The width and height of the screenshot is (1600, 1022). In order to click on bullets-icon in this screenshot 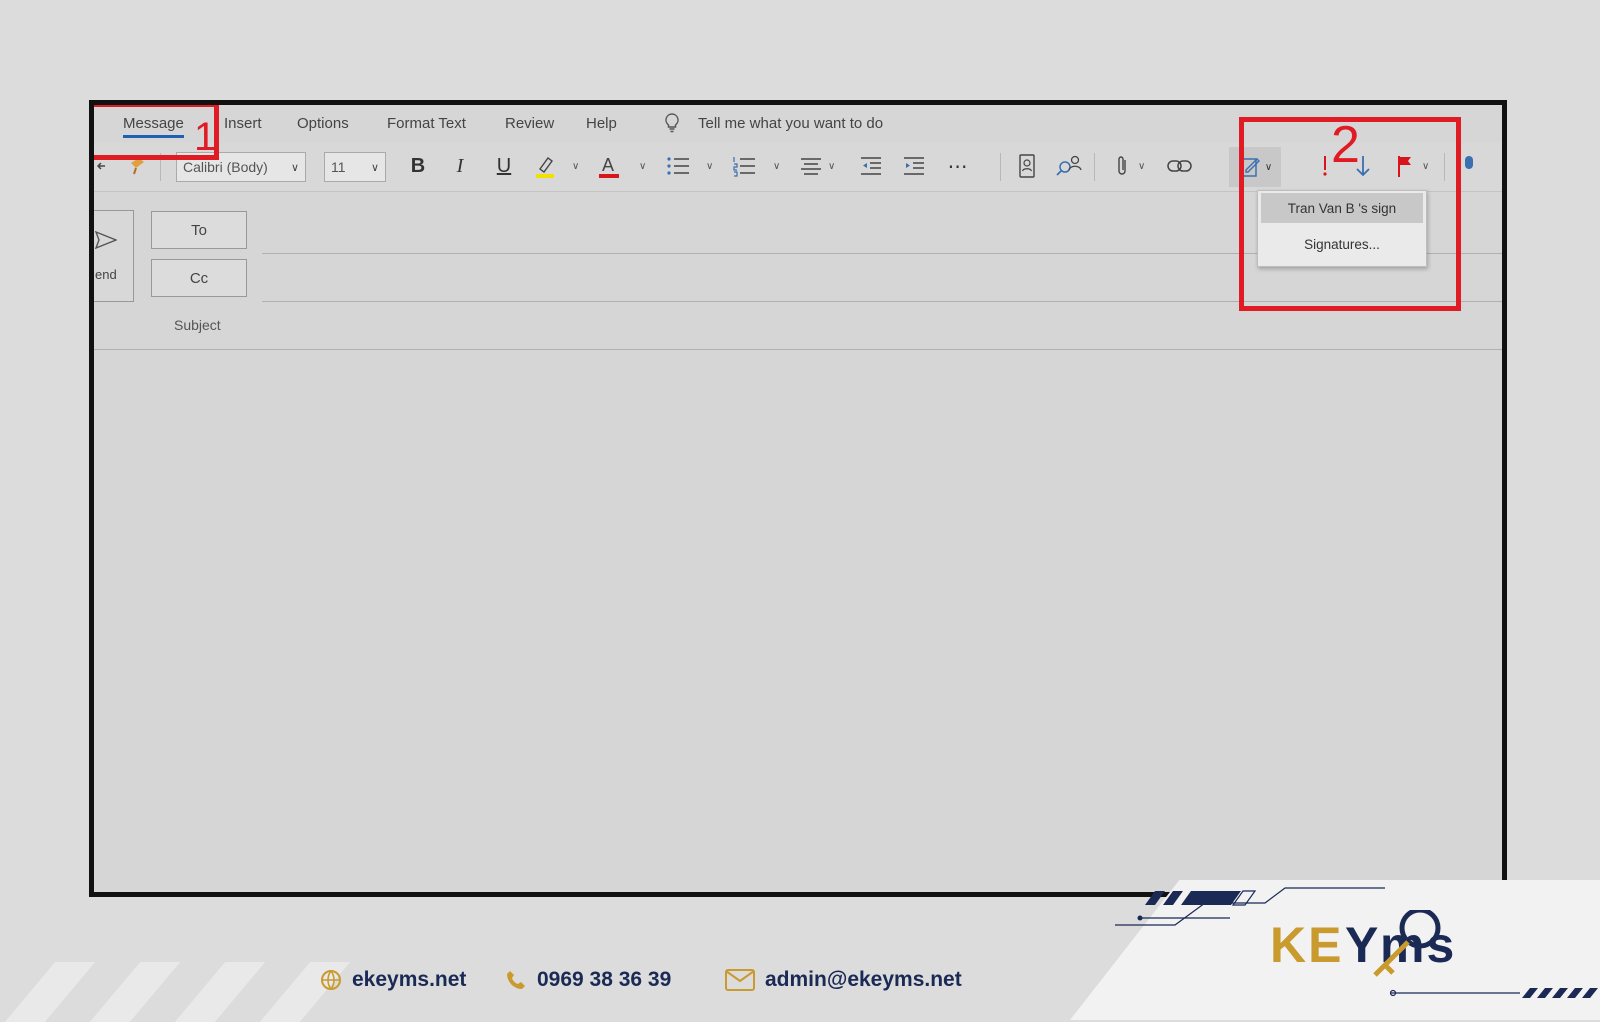, I will do `click(678, 166)`.